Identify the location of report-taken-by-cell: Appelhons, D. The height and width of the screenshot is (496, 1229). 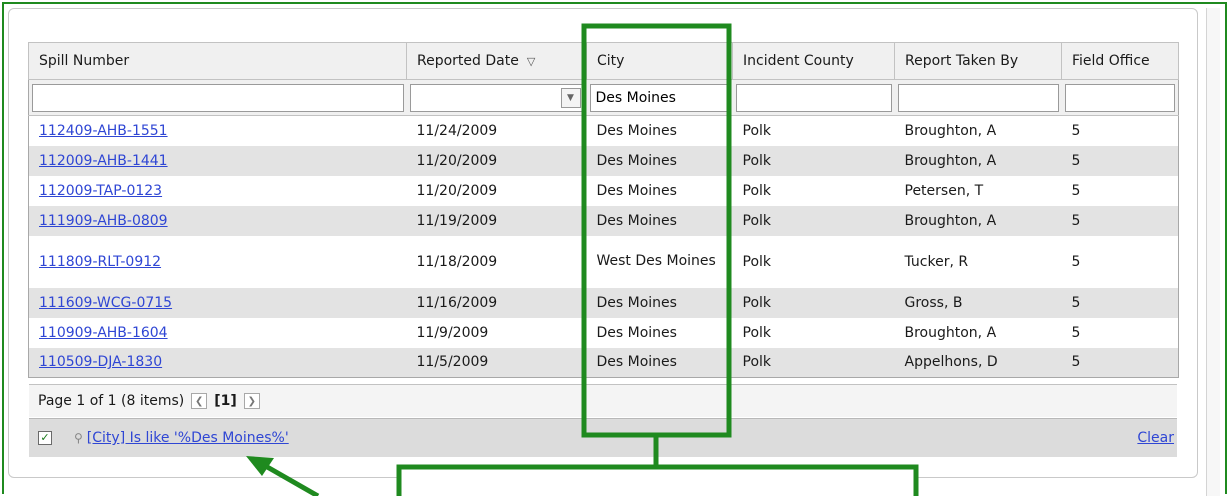
(978, 362).